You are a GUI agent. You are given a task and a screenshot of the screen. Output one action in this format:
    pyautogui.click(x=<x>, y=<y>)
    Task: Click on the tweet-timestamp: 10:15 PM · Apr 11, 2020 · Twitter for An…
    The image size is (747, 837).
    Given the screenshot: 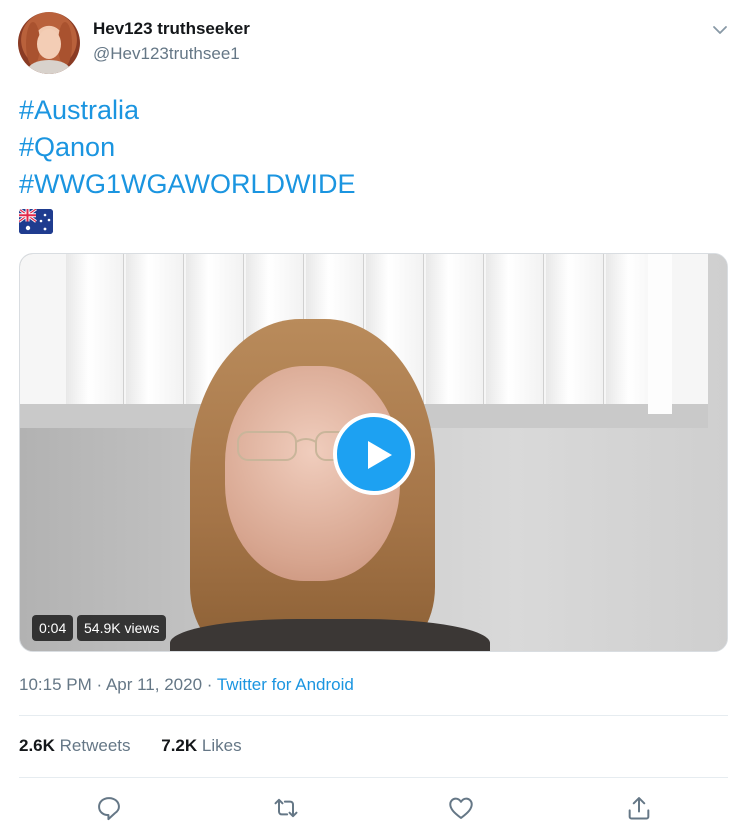 What is the action you would take?
    pyautogui.click(x=186, y=684)
    